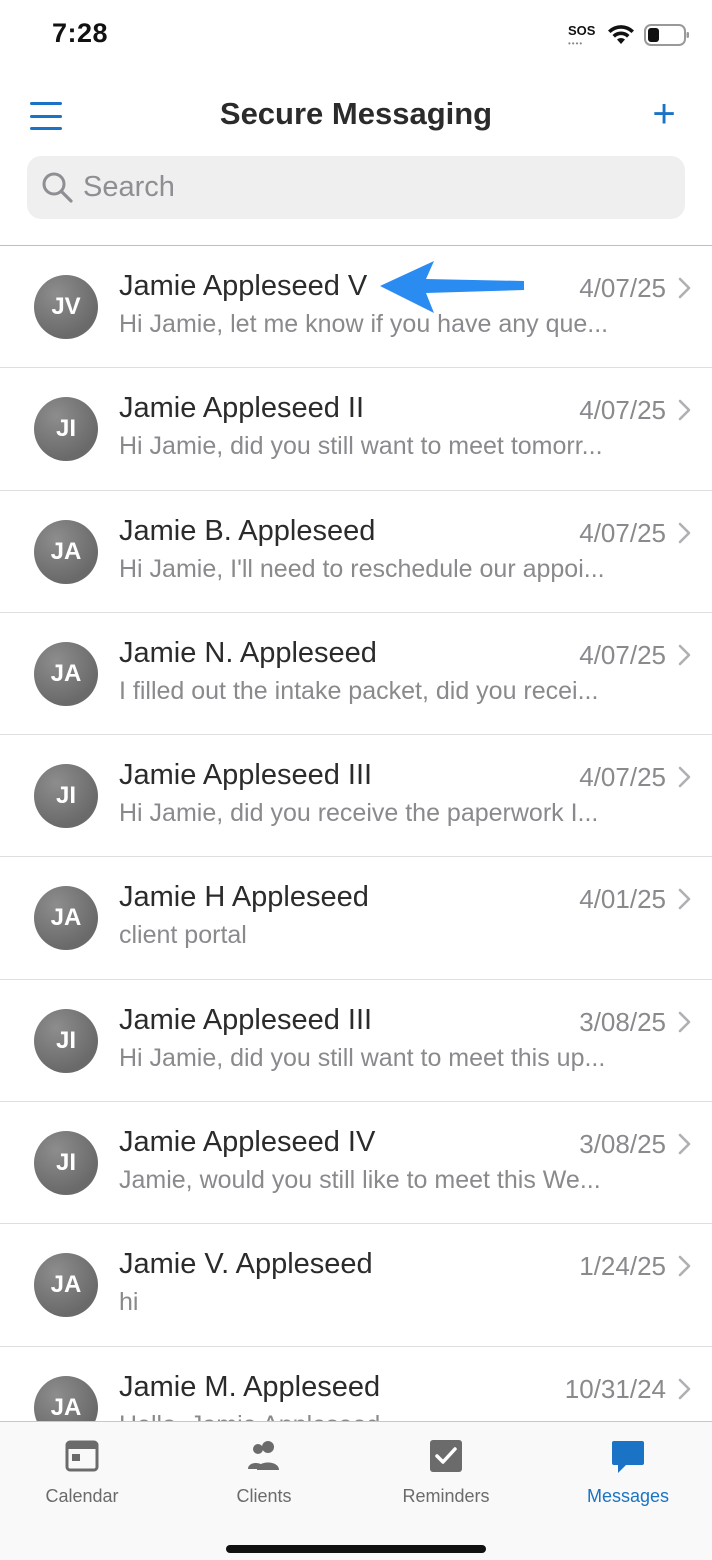  What do you see at coordinates (242, 408) in the screenshot?
I see `contact-name: Jamie Appleseed II` at bounding box center [242, 408].